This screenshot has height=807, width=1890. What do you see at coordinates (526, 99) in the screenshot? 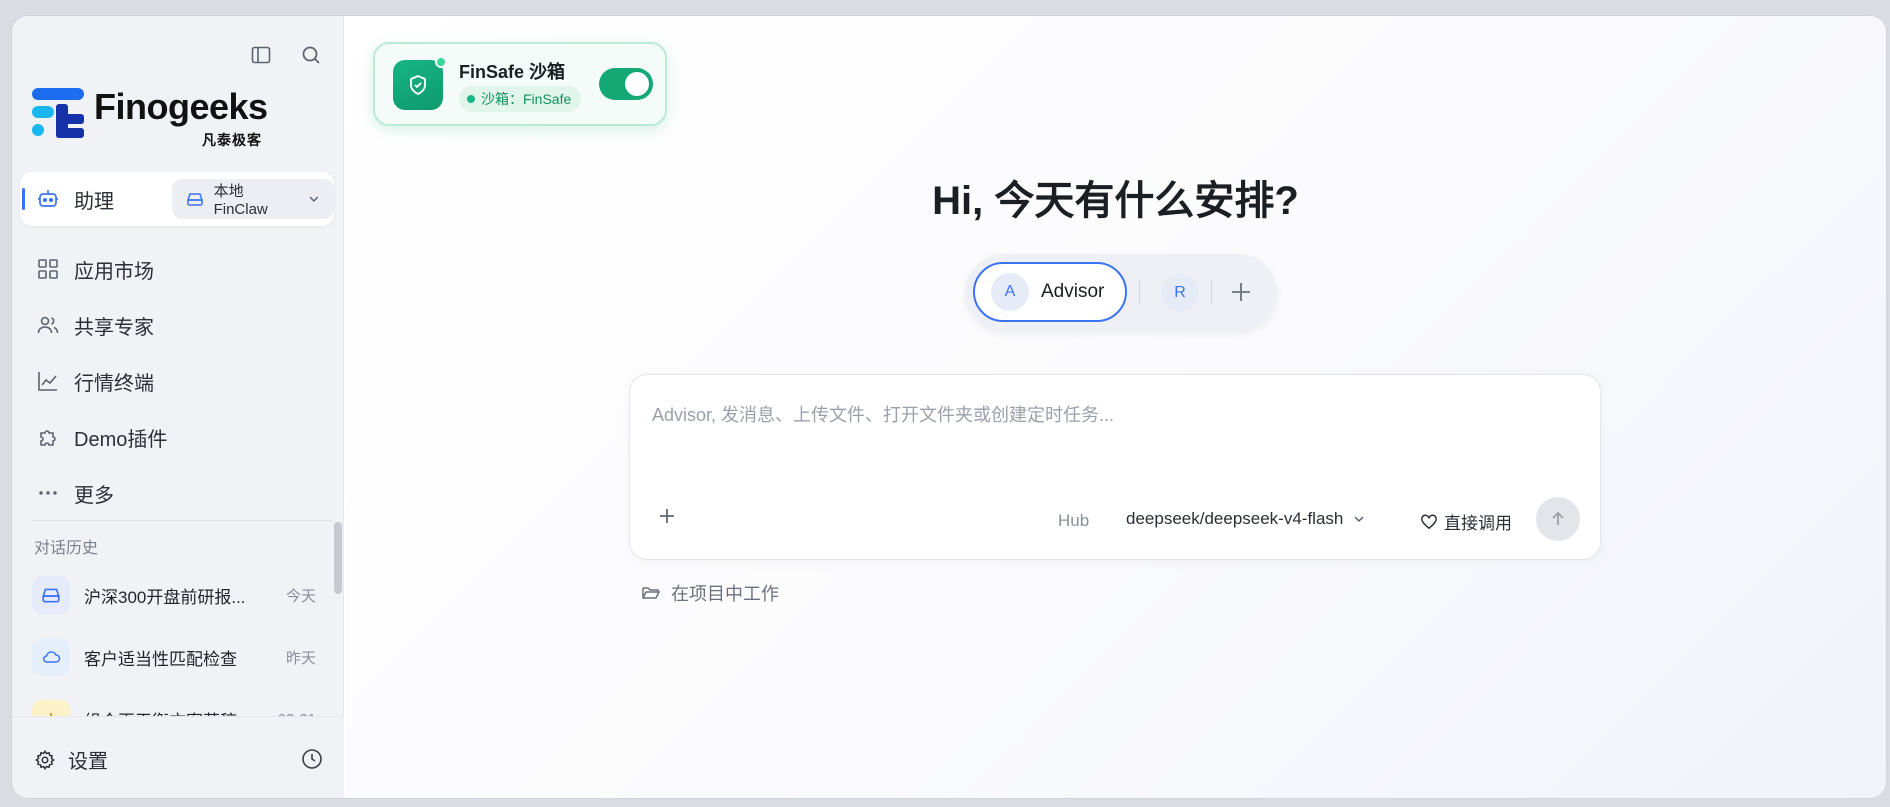
I see `finsafe-badge-label: 沙箱：FinSafe` at bounding box center [526, 99].